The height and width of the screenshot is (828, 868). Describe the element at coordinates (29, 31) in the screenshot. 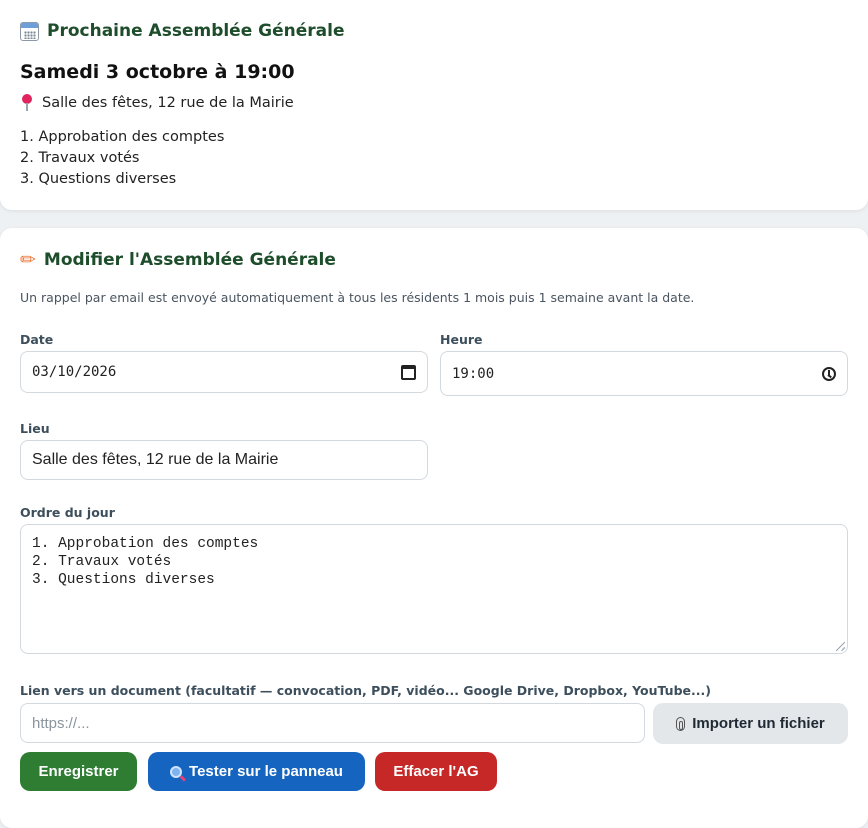

I see `calendar-icon` at that location.